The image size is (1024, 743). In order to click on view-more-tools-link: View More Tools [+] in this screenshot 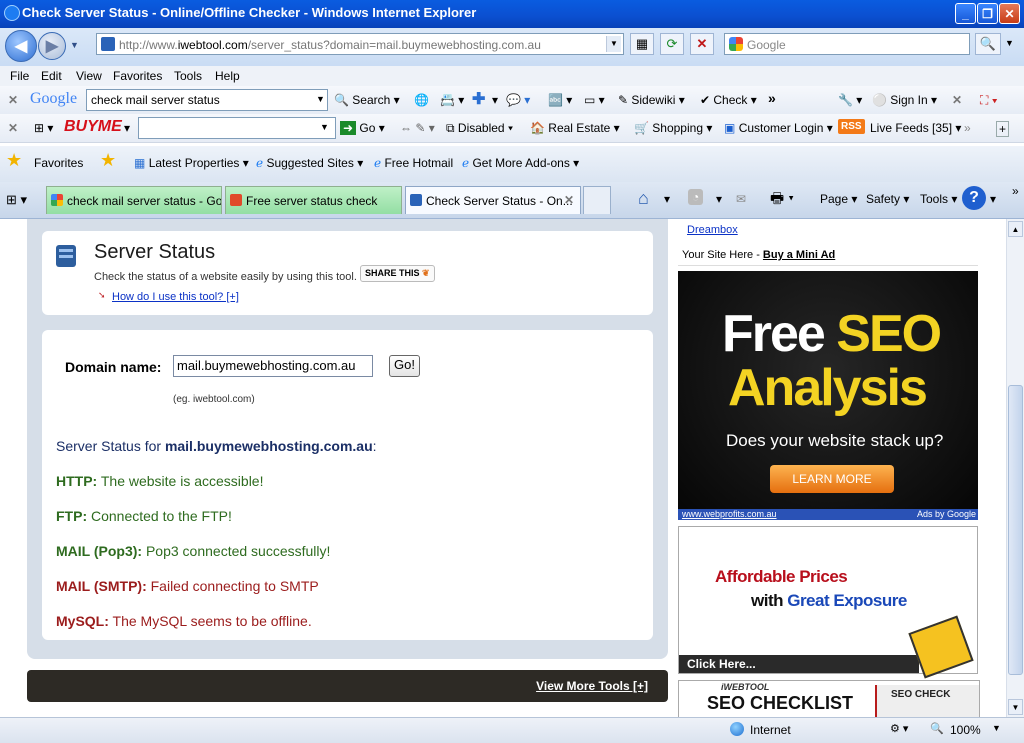, I will do `click(592, 686)`.